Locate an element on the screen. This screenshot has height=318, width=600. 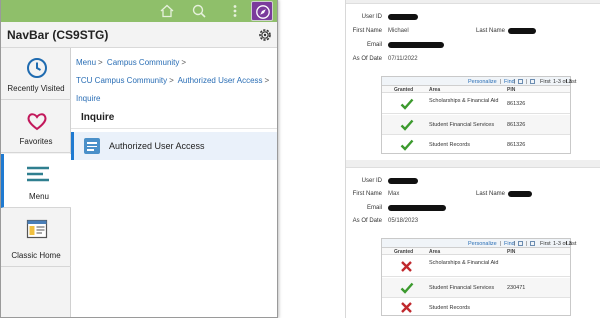
home-icon is located at coordinates (167, 11).